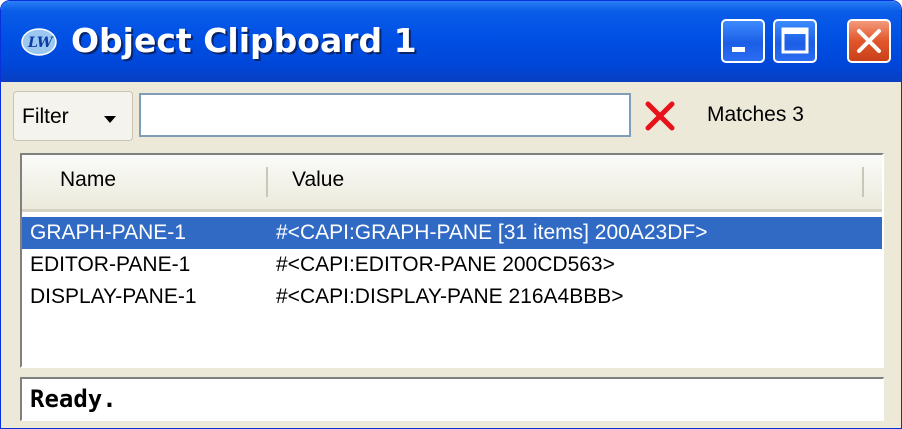 This screenshot has height=429, width=902. Describe the element at coordinates (660, 116) in the screenshot. I see `red-x-icon` at that location.